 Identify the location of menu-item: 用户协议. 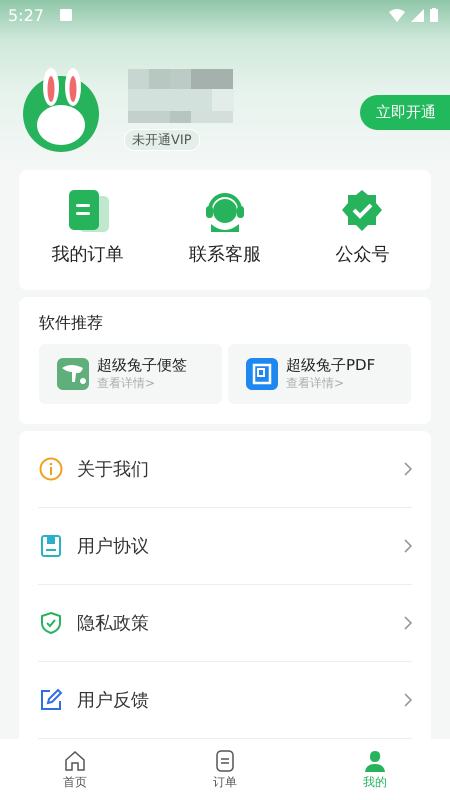
(225, 546).